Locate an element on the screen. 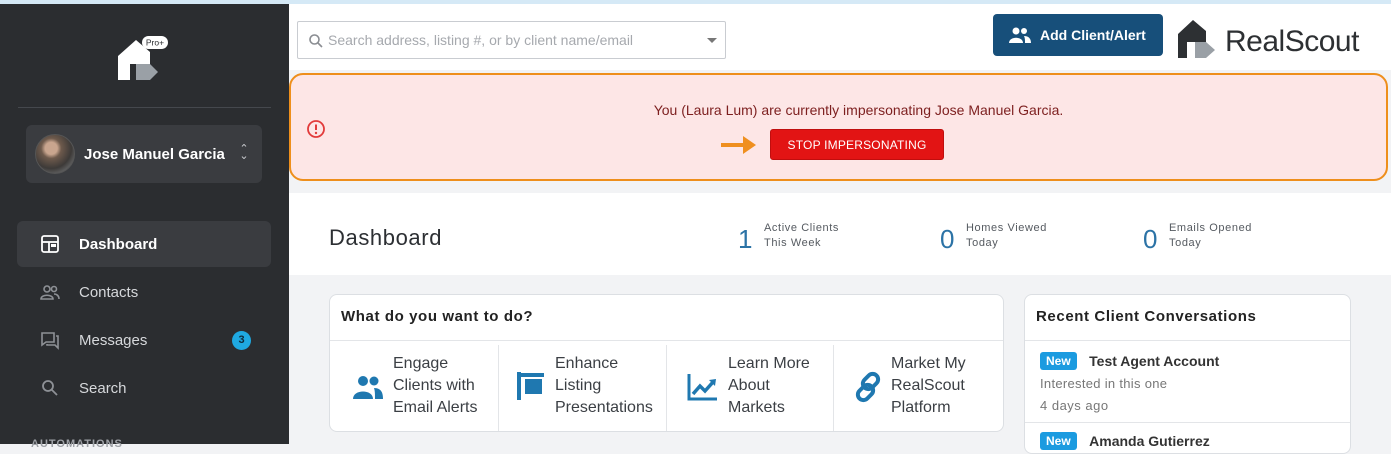  contacts-icon is located at coordinates (50, 292).